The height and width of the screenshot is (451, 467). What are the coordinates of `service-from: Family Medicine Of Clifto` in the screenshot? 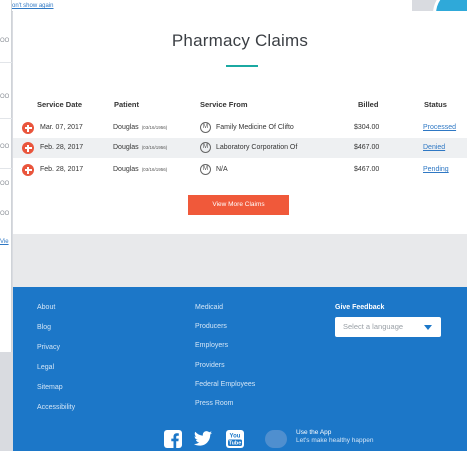 It's located at (255, 127).